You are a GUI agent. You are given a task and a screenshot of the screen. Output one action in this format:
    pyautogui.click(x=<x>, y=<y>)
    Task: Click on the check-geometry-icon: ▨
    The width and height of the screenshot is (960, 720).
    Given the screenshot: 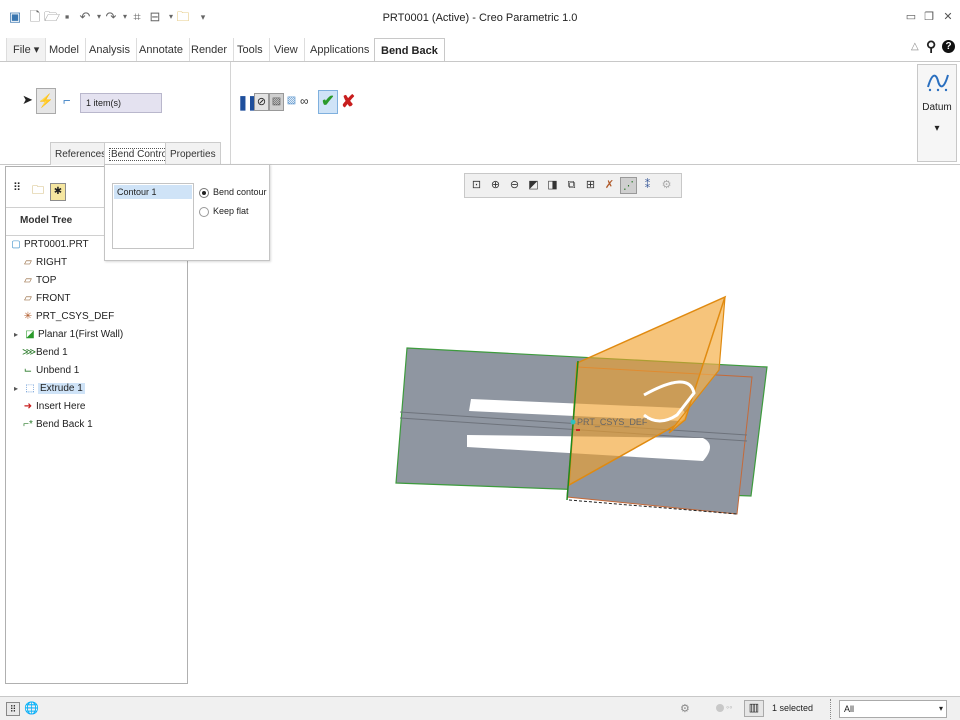 What is the action you would take?
    pyautogui.click(x=276, y=102)
    